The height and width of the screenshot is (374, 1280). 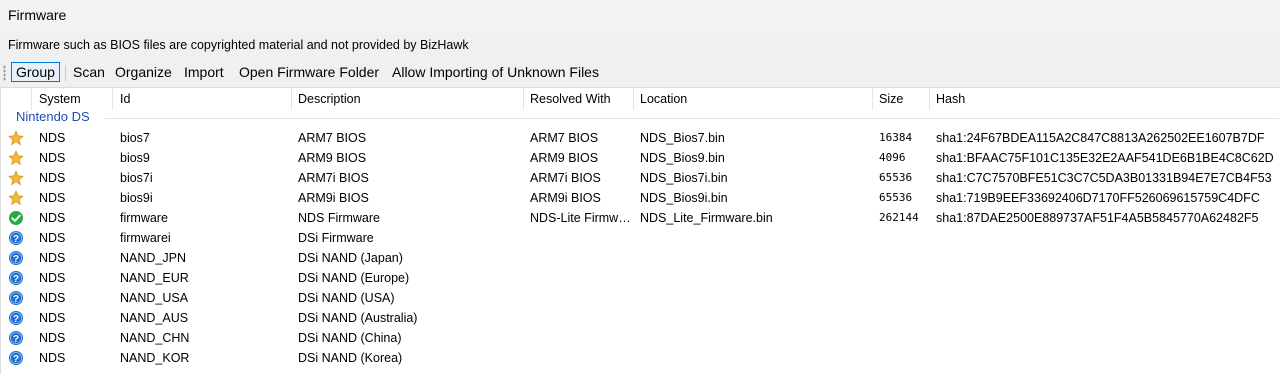 What do you see at coordinates (358, 318) in the screenshot?
I see `cell-description: DSi NAND (Australia)` at bounding box center [358, 318].